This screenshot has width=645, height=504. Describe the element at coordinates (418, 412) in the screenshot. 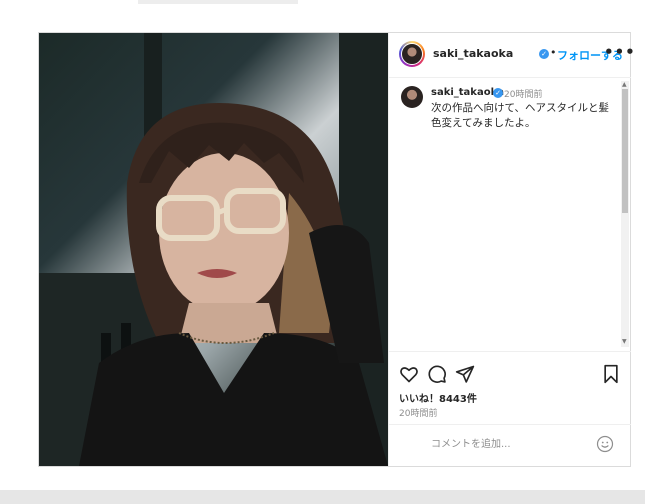

I see `post-timestamp: 20時間前` at that location.